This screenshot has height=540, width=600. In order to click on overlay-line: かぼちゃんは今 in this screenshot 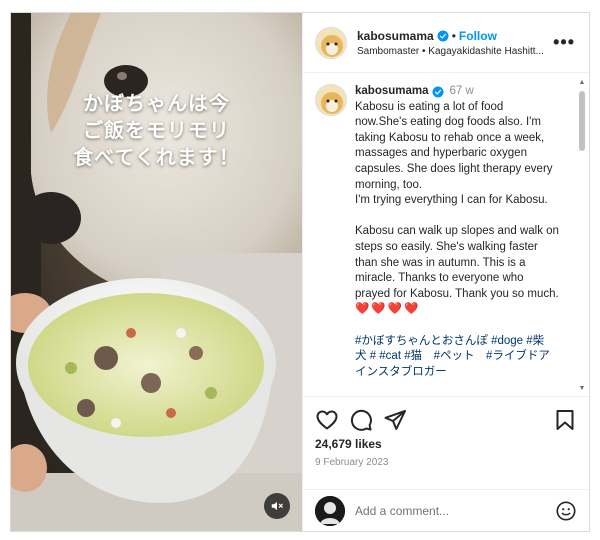, I will do `click(156, 104)`.